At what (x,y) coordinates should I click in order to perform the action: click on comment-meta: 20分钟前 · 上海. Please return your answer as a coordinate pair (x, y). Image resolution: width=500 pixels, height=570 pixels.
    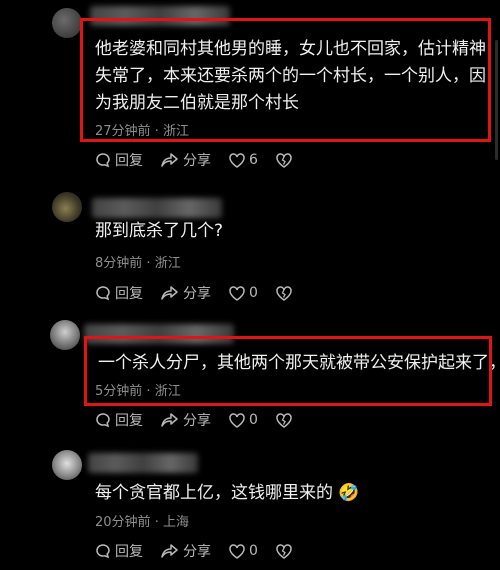
    Looking at the image, I should click on (142, 520).